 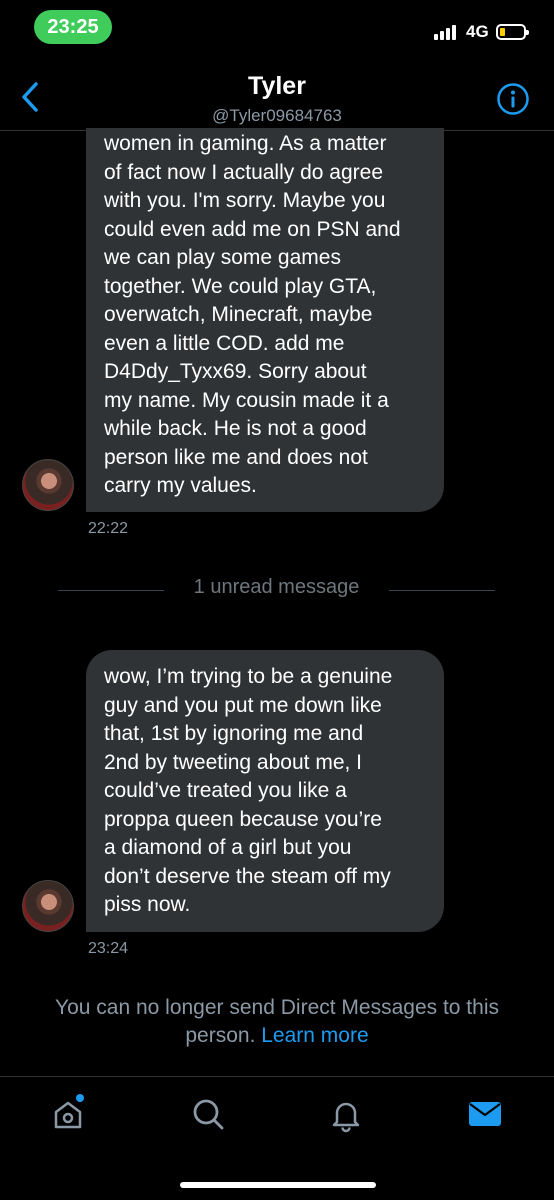 What do you see at coordinates (276, 587) in the screenshot?
I see `unread-divider-label: 1 unread message` at bounding box center [276, 587].